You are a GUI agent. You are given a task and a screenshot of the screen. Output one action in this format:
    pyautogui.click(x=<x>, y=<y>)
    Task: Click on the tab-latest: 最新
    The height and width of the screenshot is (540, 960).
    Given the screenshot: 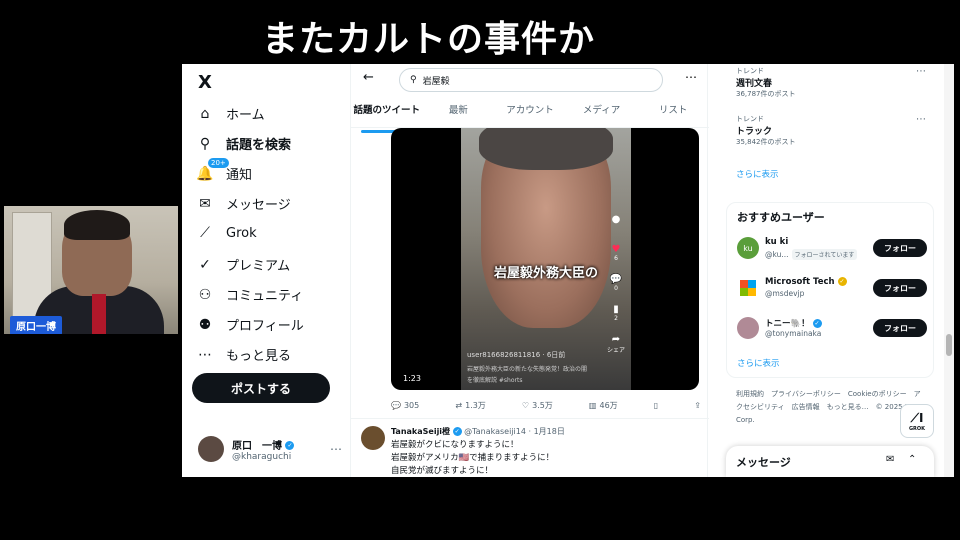 What is the action you would take?
    pyautogui.click(x=459, y=113)
    